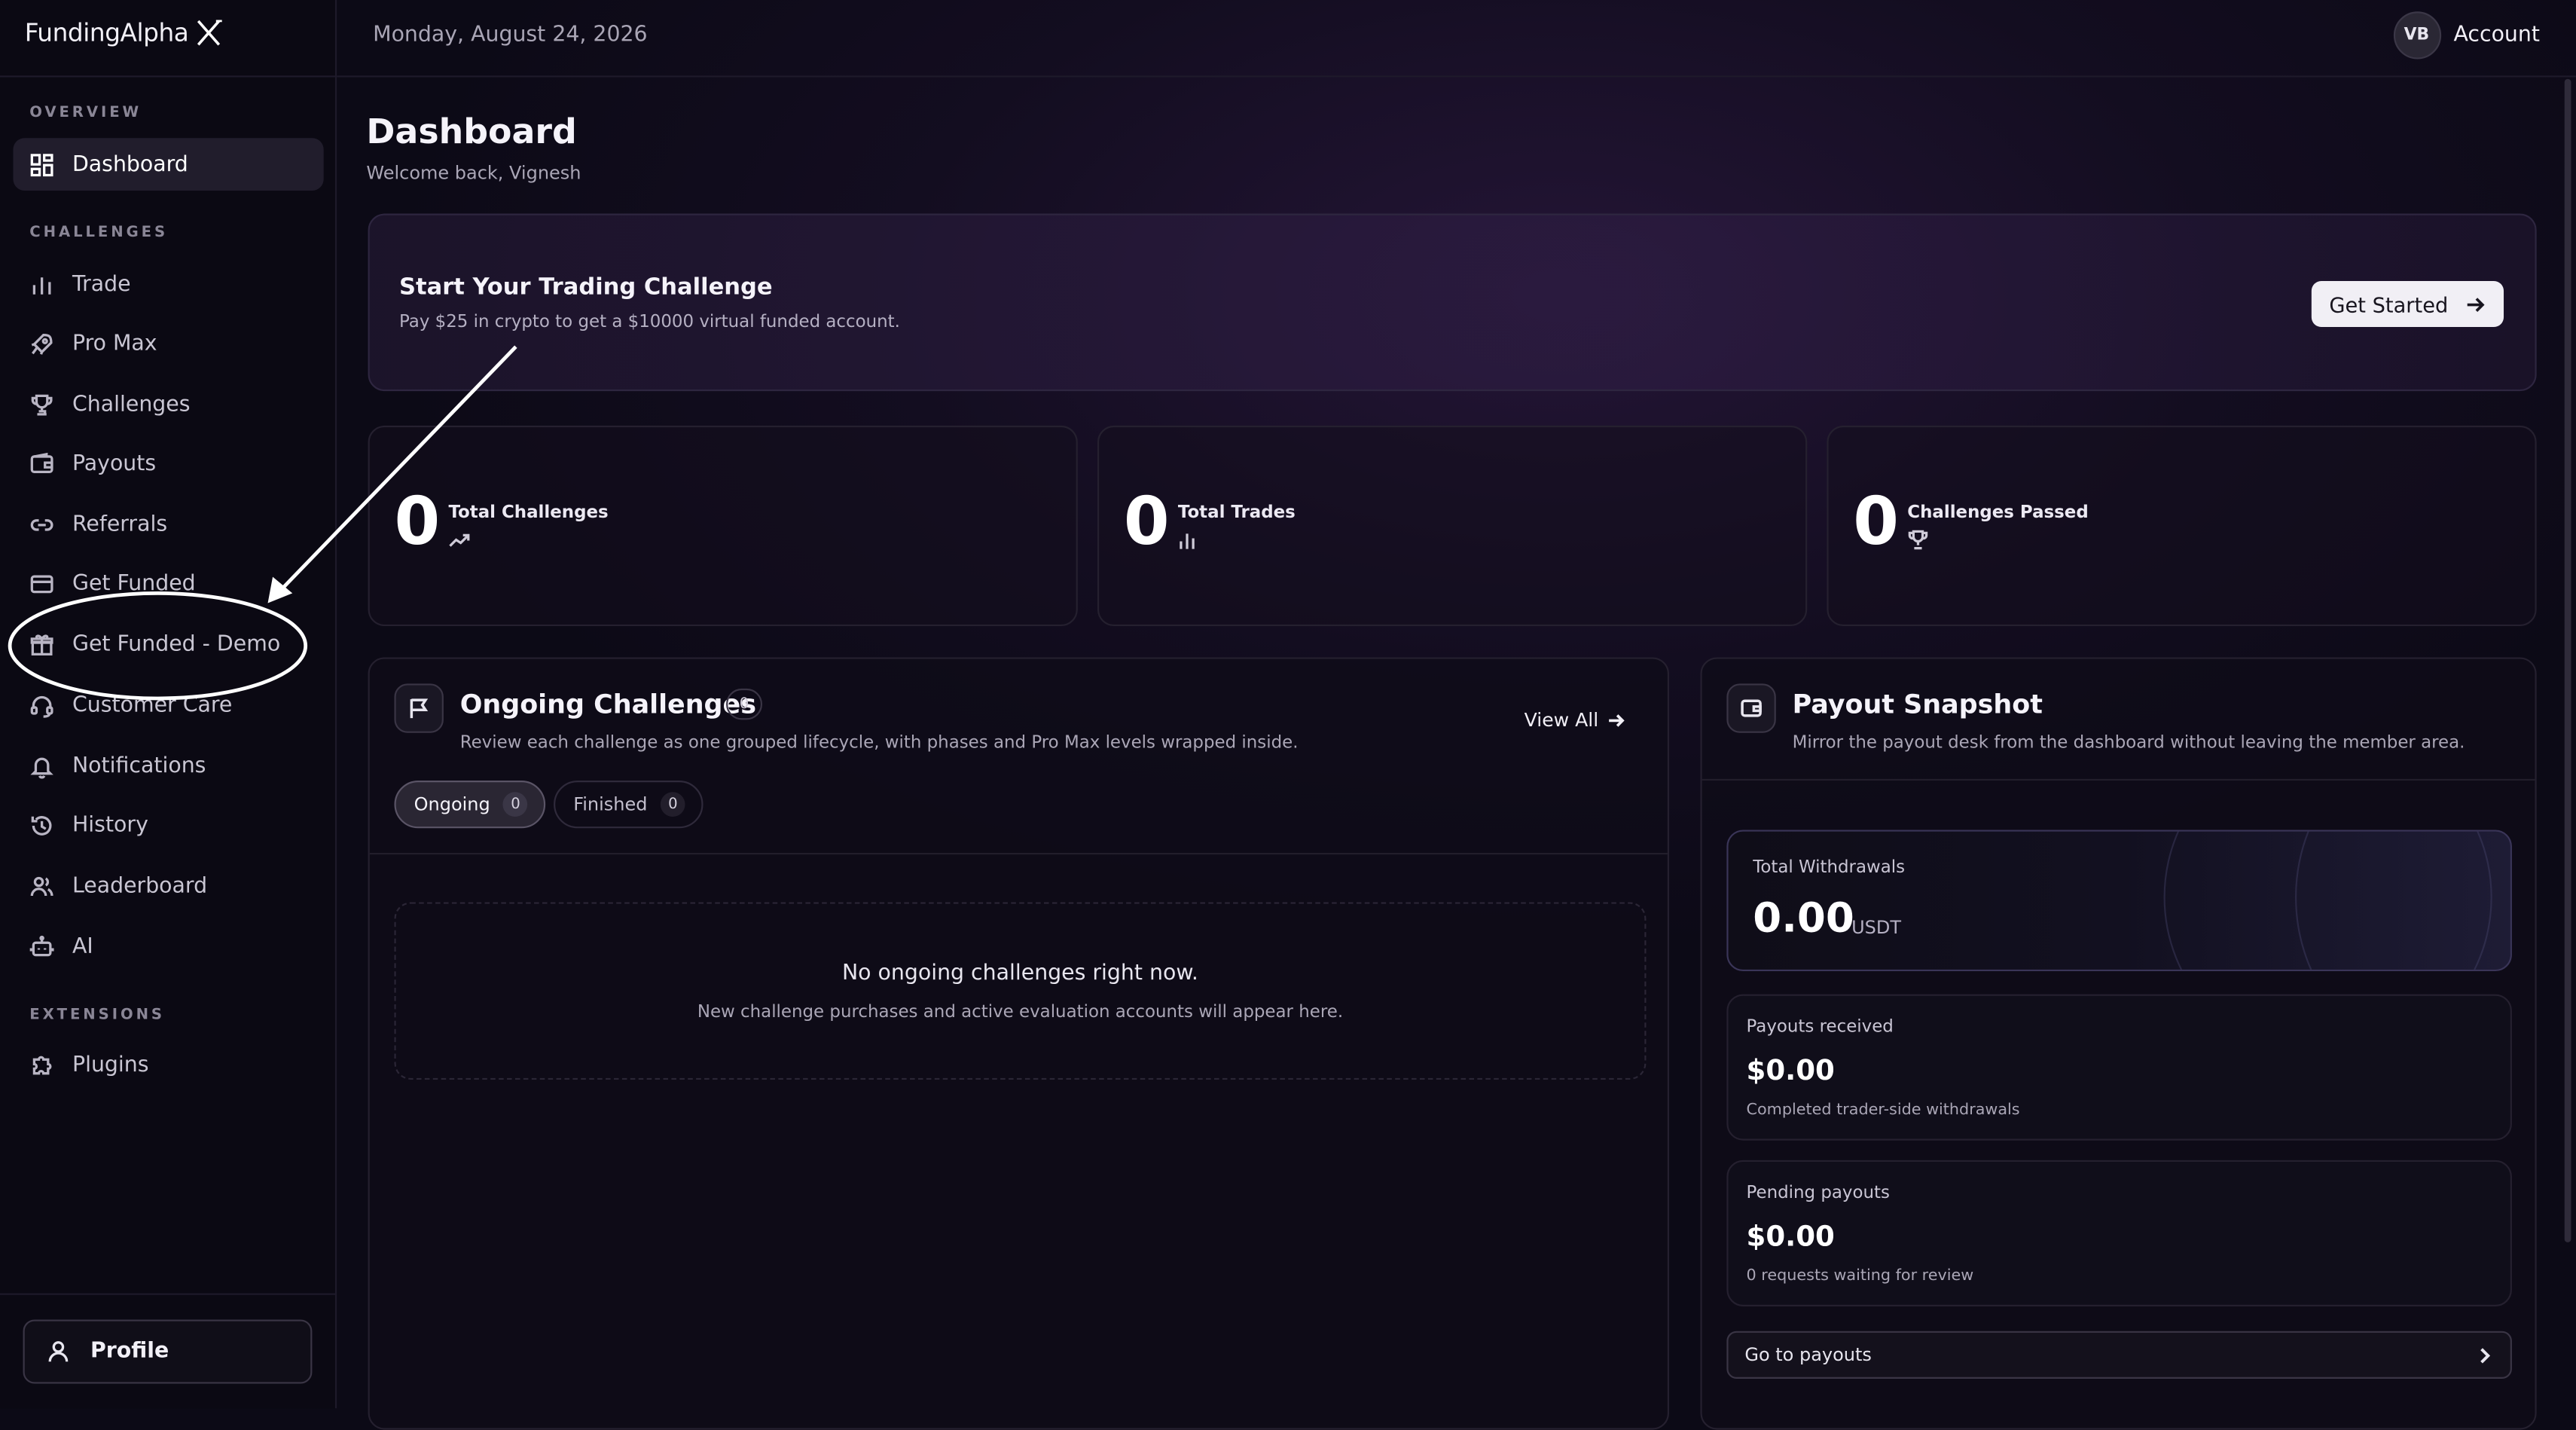 The height and width of the screenshot is (1430, 2576). What do you see at coordinates (1808, 1355) in the screenshot?
I see `go-to-payouts-label: Go to payouts` at bounding box center [1808, 1355].